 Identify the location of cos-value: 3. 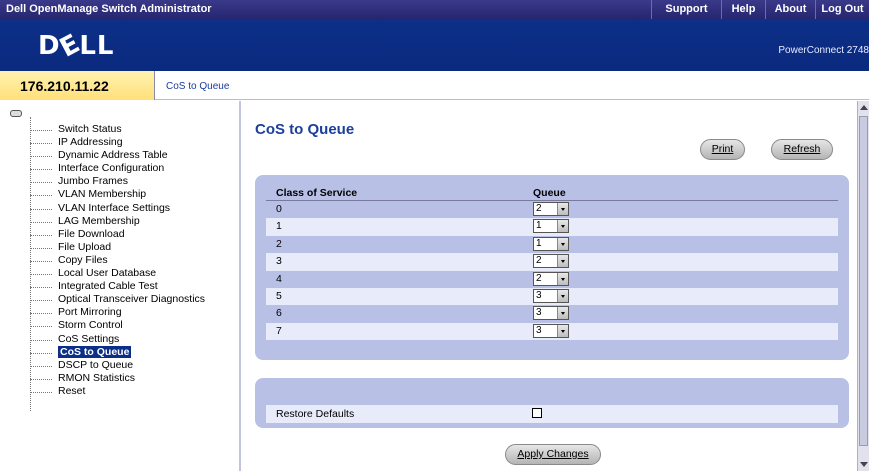
(279, 261).